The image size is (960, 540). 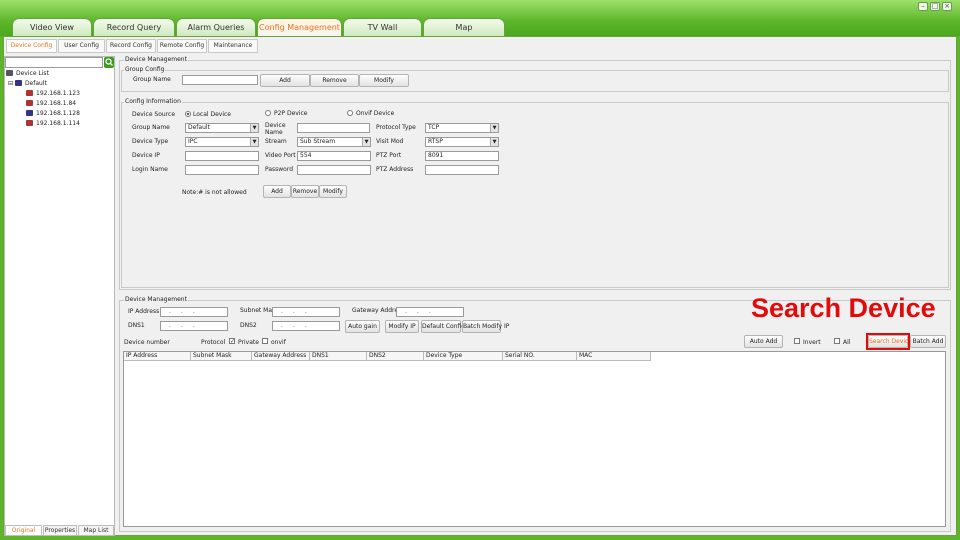 I want to click on protocol-type-select: TCP ▼, so click(x=462, y=128).